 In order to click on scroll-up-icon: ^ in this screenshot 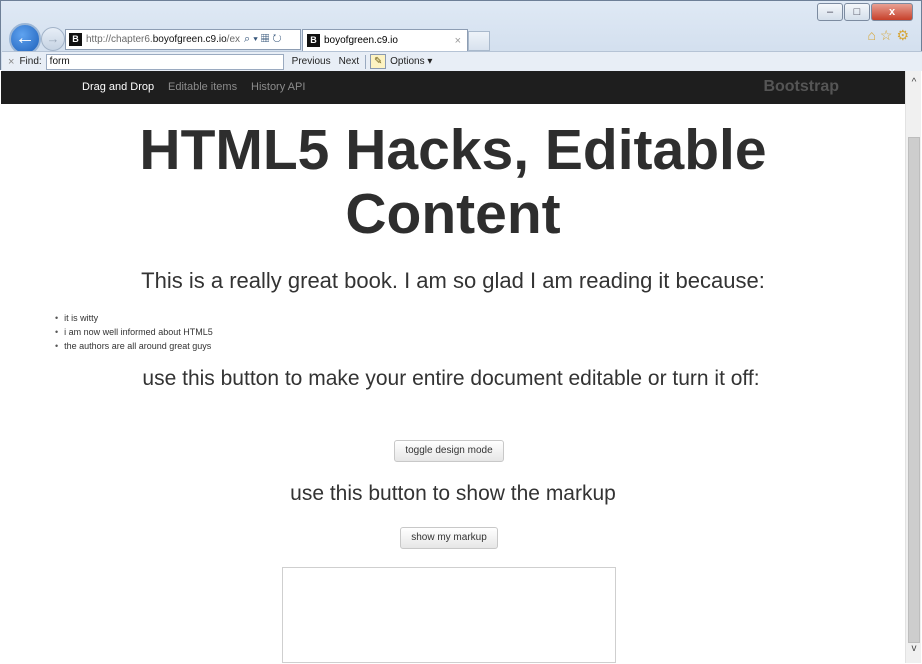, I will do `click(914, 83)`.